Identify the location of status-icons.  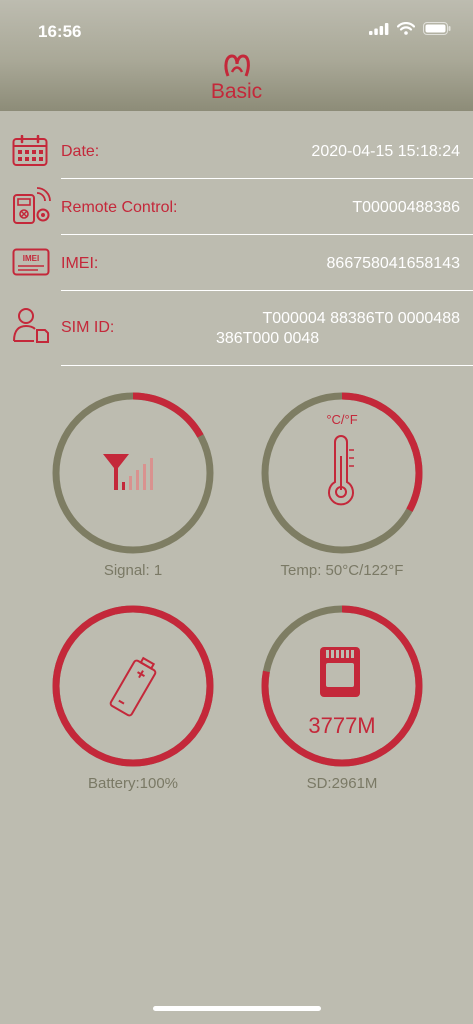
(410, 28).